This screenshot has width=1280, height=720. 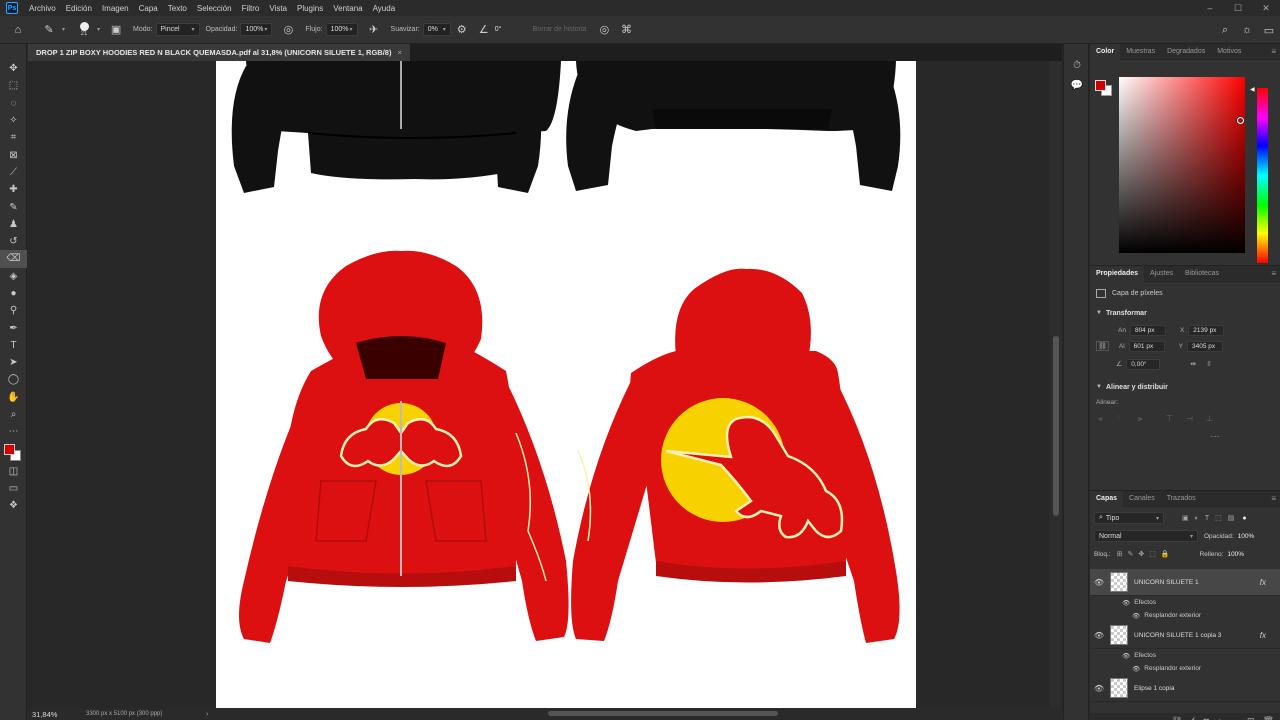 I want to click on filter-pixel-icon: ▣, so click(x=1185, y=518).